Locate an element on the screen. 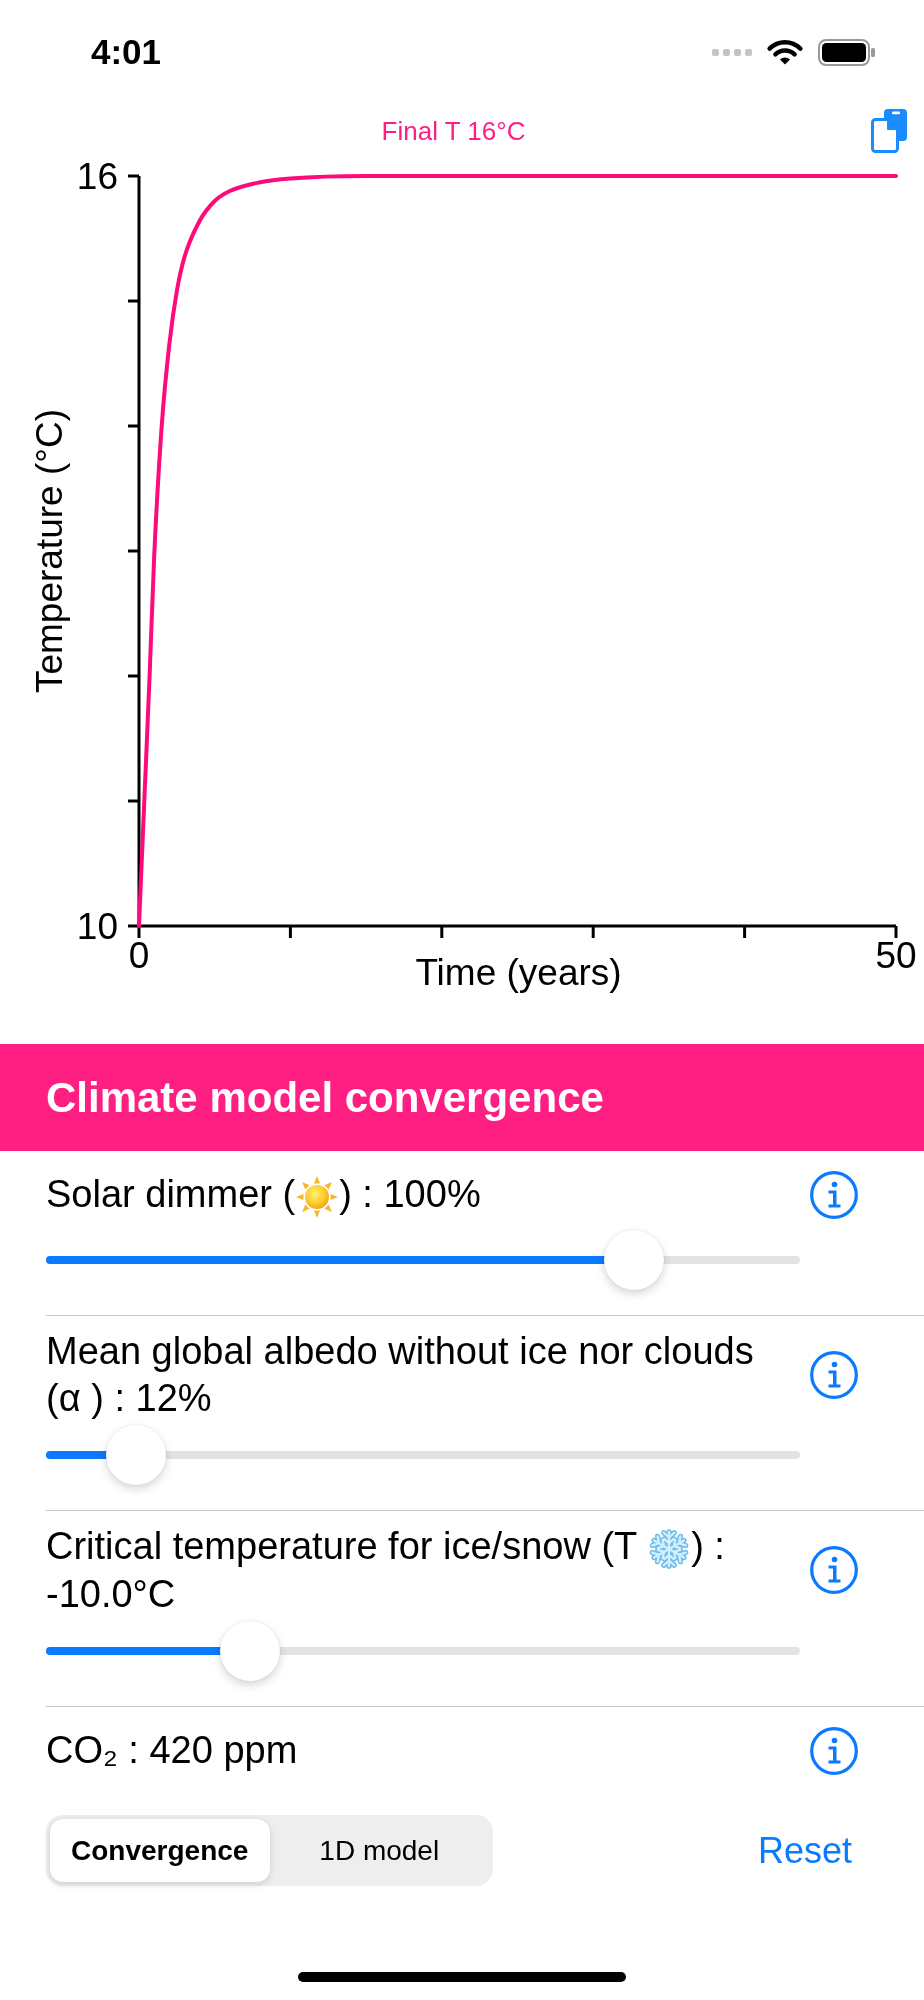 The width and height of the screenshot is (924, 2000). tick-label: 16 is located at coordinates (97, 178).